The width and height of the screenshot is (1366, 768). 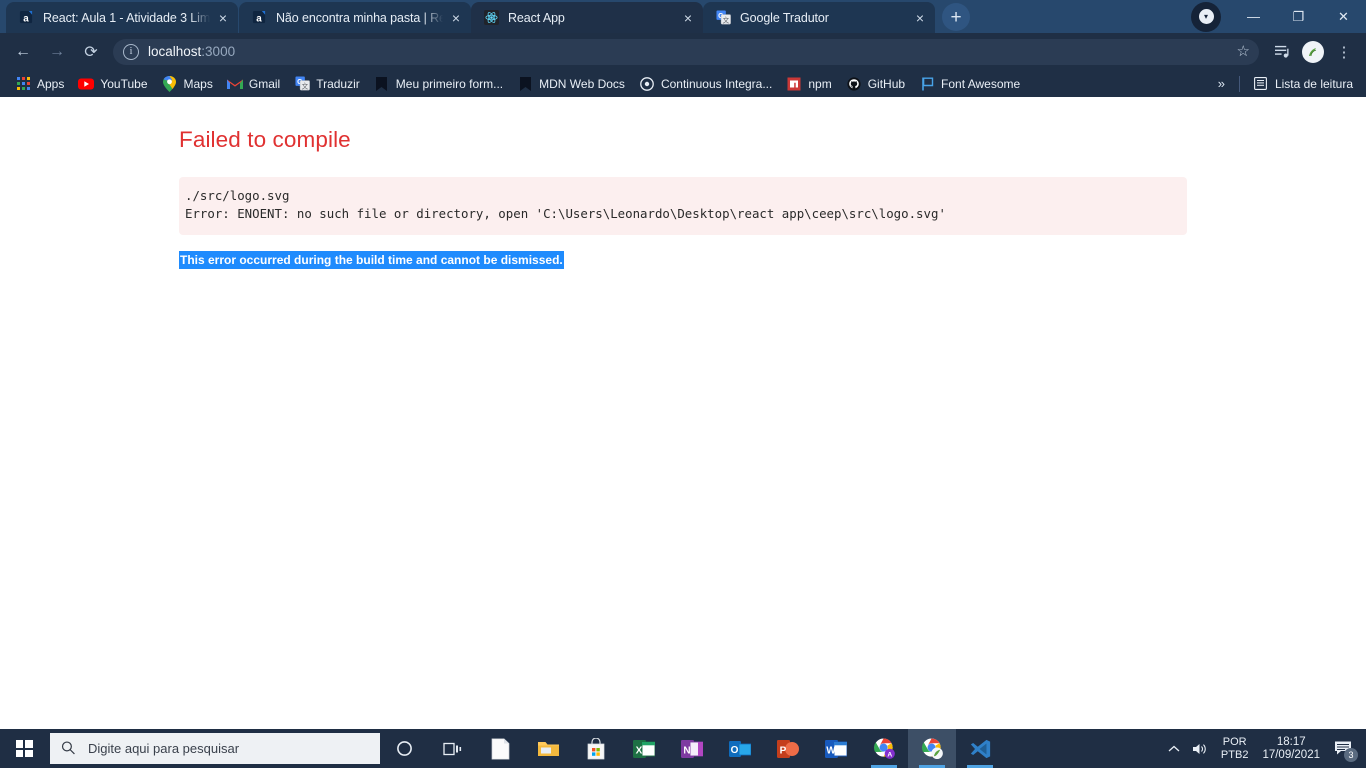 What do you see at coordinates (215, 748) in the screenshot?
I see `taskbar-search-input: Digite aqui para pesquisar` at bounding box center [215, 748].